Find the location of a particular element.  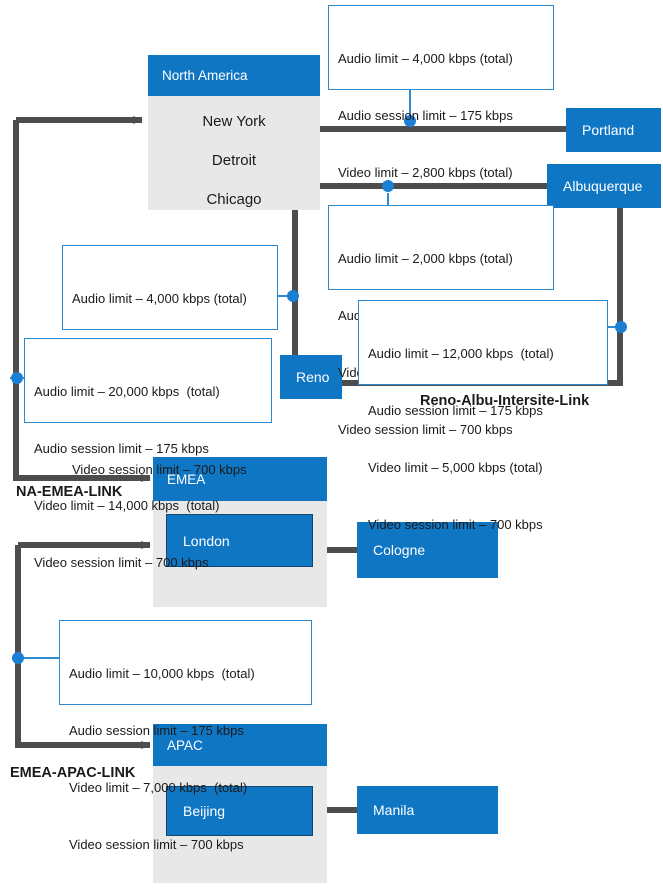

city-label-new-york: New York is located at coordinates (234, 121).